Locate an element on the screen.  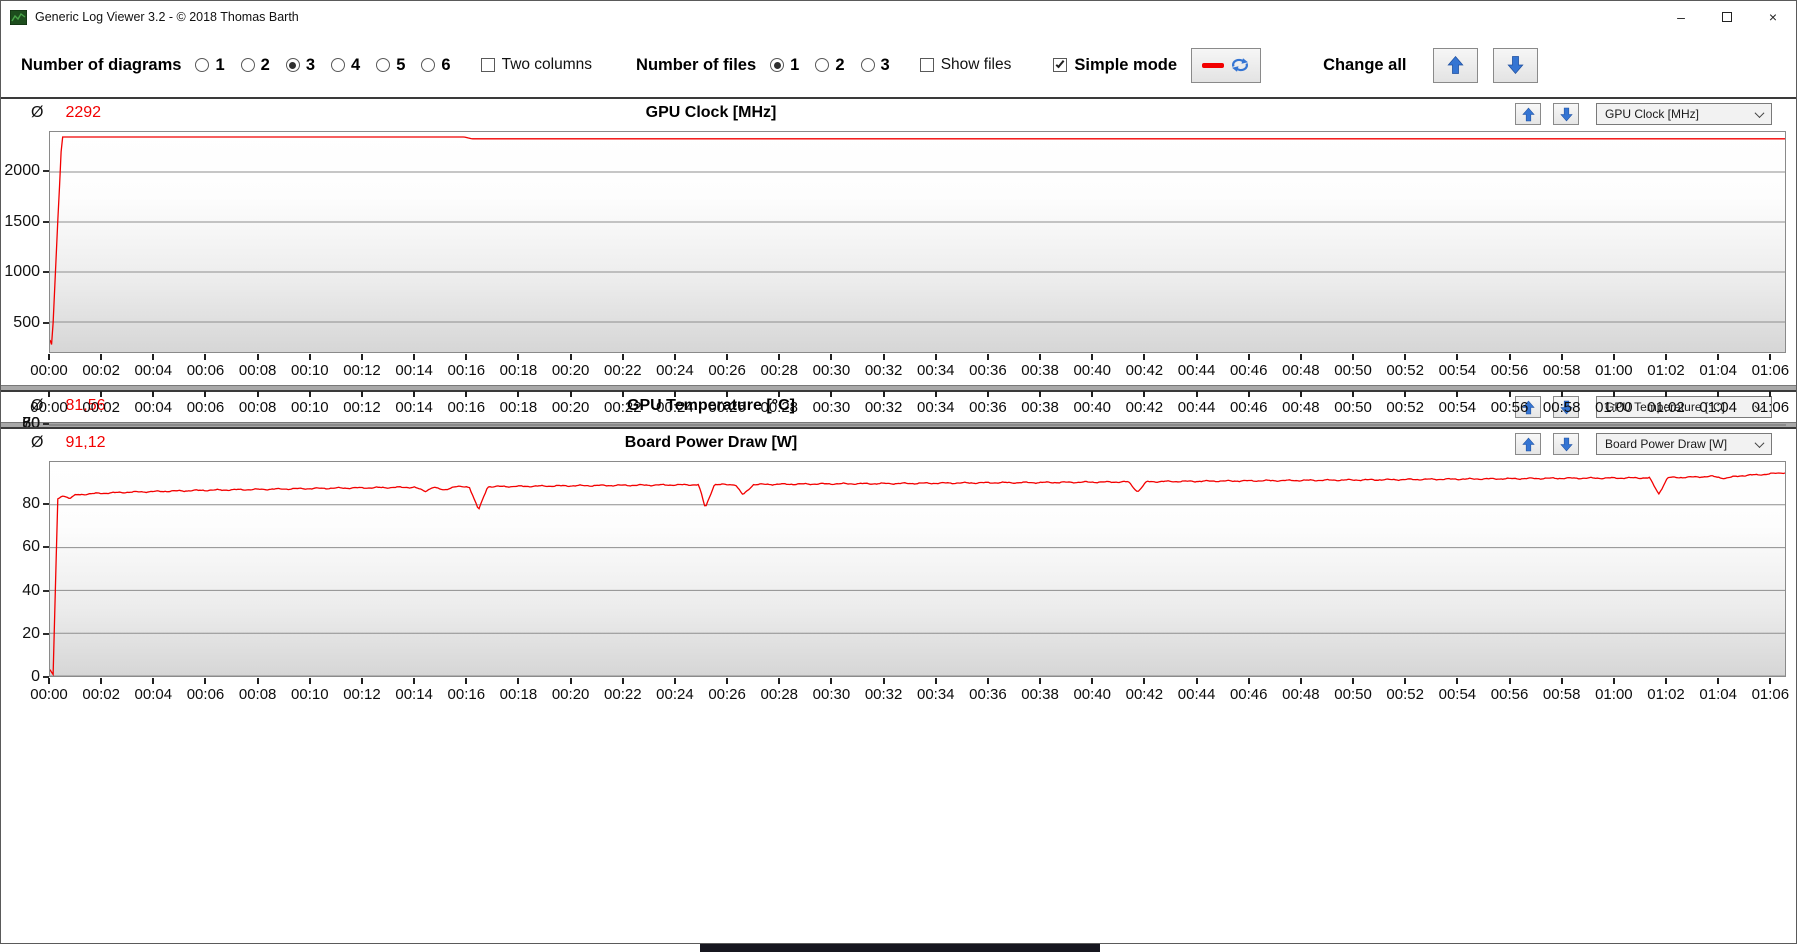
line-style-refresh-button is located at coordinates (1226, 65).